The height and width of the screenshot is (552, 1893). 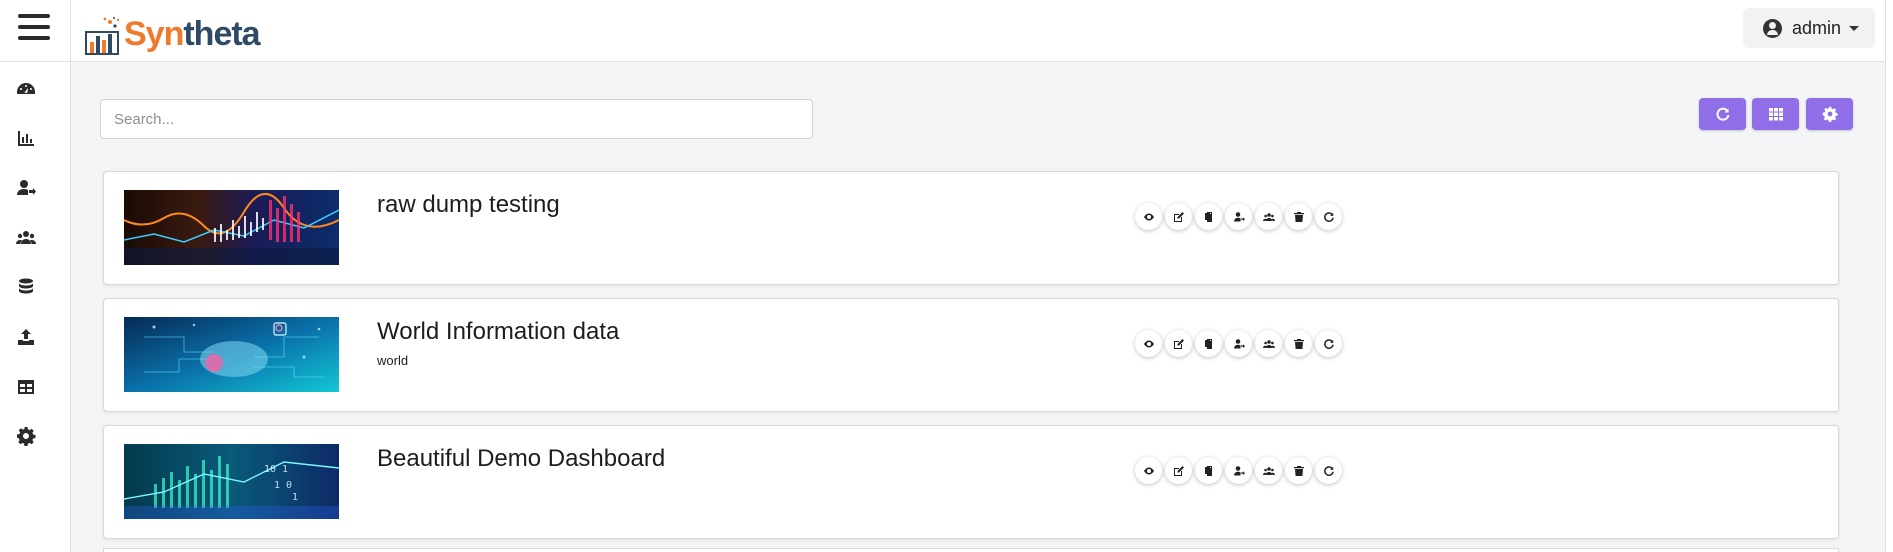 I want to click on dashboard-thumbnail: 10 1 1 01, so click(x=231, y=481).